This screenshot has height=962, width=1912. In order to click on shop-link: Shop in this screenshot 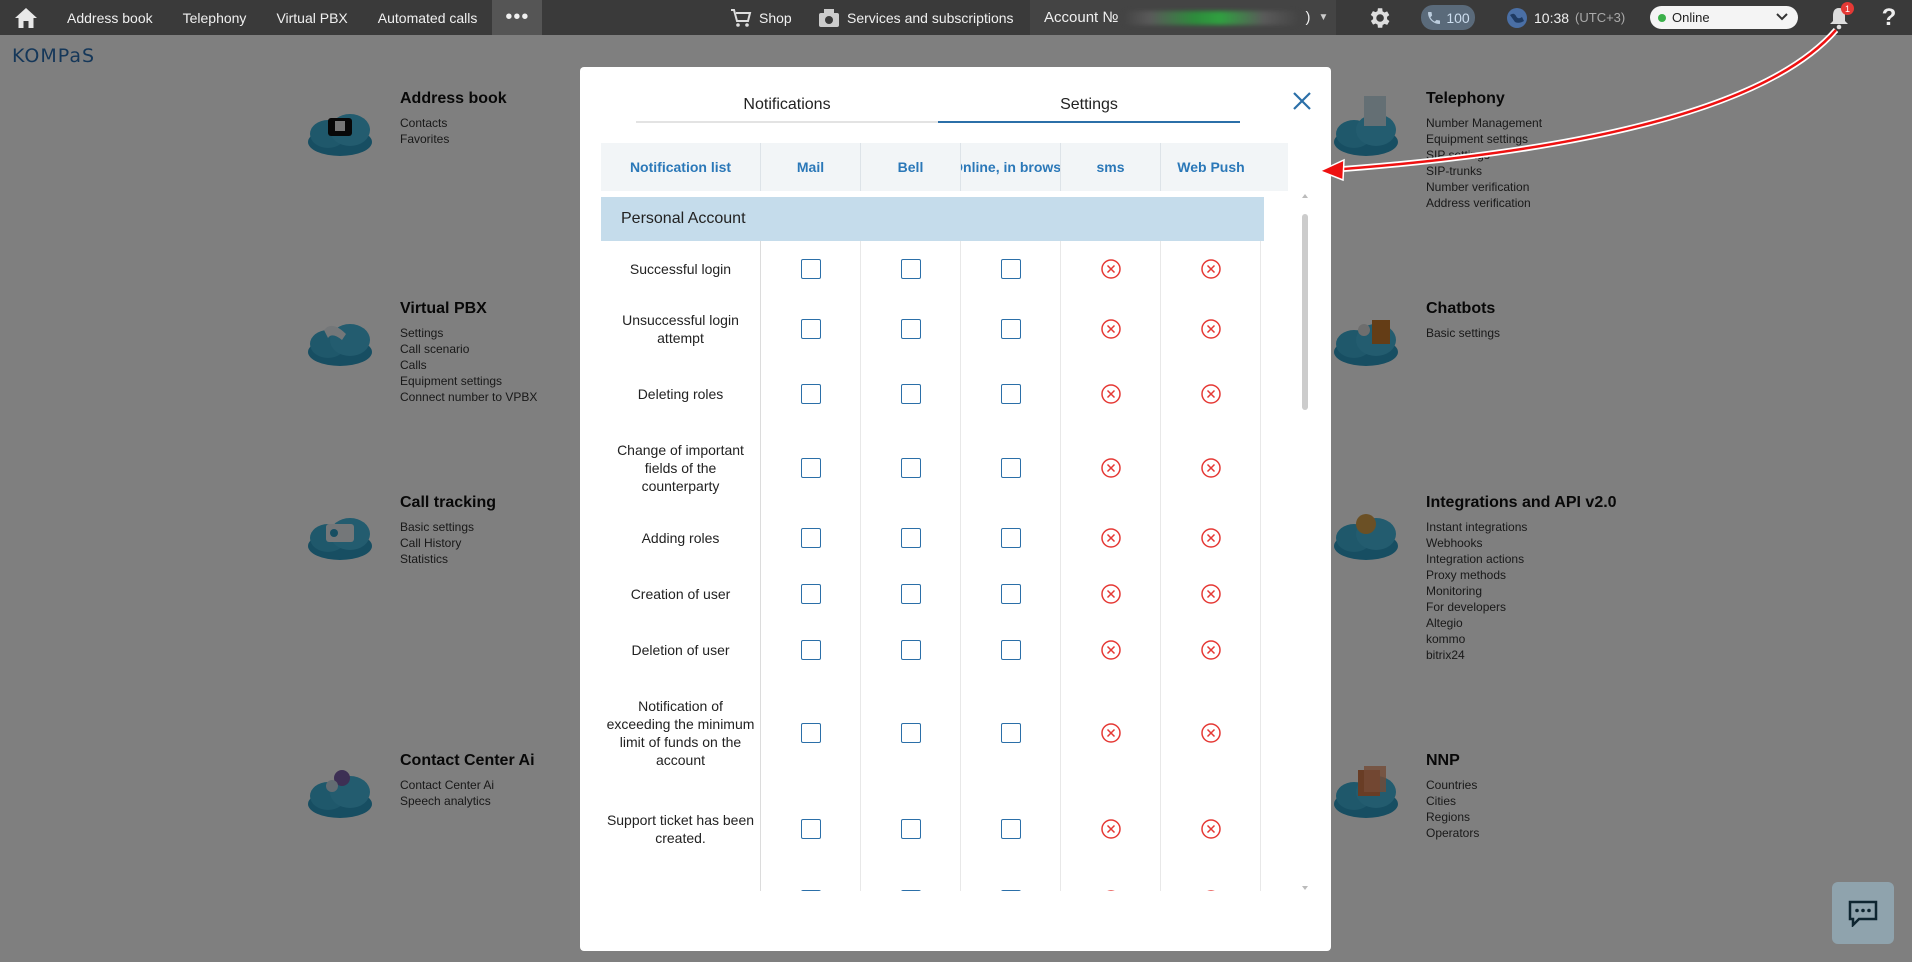, I will do `click(761, 17)`.